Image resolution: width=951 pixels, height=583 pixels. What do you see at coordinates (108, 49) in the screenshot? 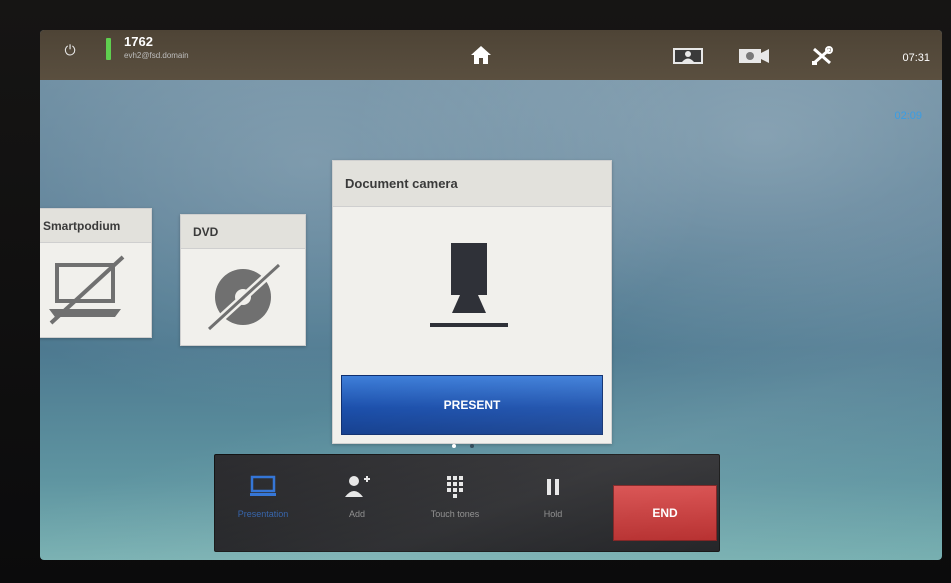
I see `signal-icon` at bounding box center [108, 49].